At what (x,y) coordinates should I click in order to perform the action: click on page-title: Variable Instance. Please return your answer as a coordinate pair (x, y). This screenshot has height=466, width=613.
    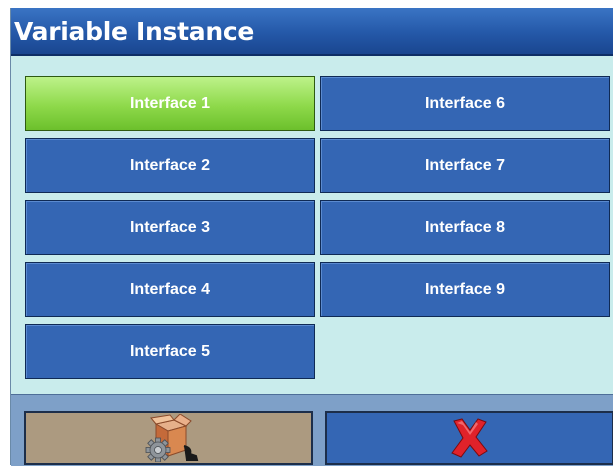
    Looking at the image, I should click on (134, 31).